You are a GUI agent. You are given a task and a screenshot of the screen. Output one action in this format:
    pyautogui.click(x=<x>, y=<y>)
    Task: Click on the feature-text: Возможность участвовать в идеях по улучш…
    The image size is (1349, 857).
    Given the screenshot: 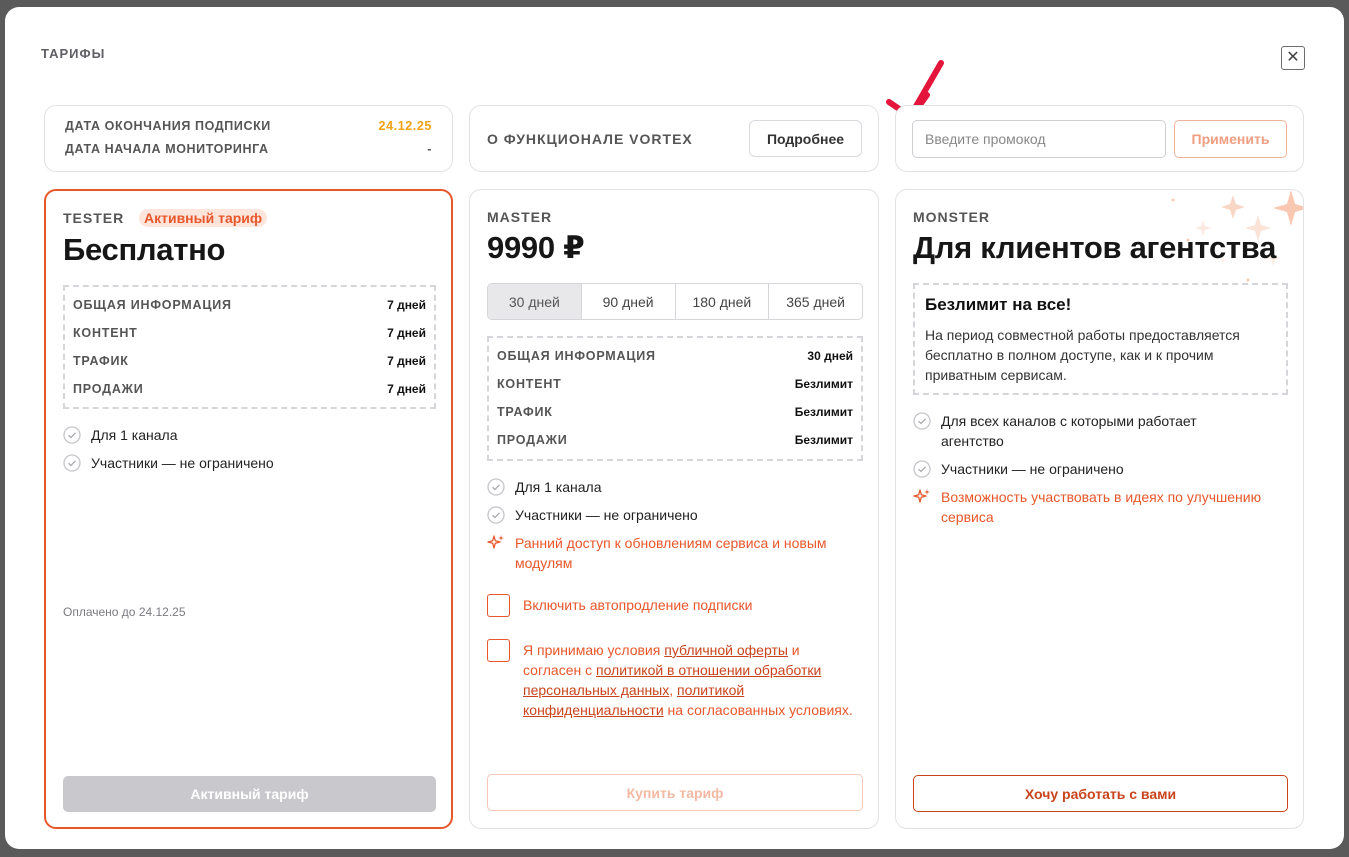 What is the action you would take?
    pyautogui.click(x=1101, y=507)
    